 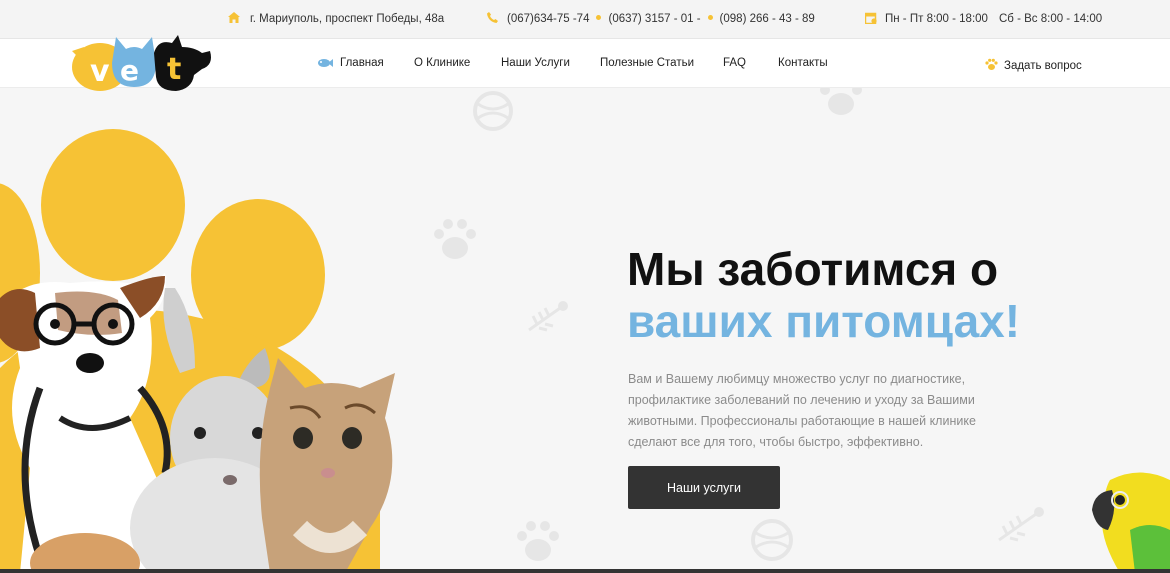 I want to click on hours-weekend: Сб - Вс 8:00 - 14:00, so click(x=1051, y=19).